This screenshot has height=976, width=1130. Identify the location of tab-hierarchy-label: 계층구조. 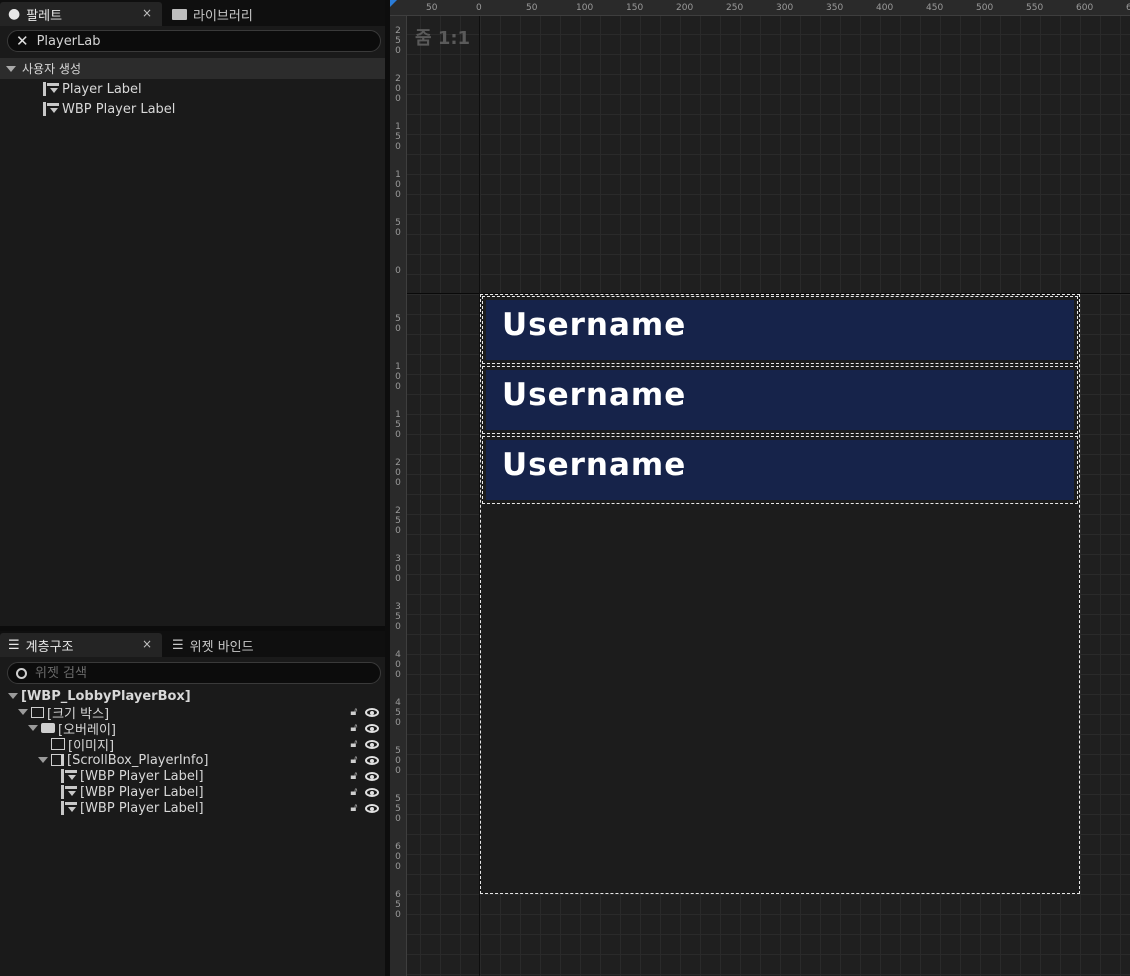
(49, 647).